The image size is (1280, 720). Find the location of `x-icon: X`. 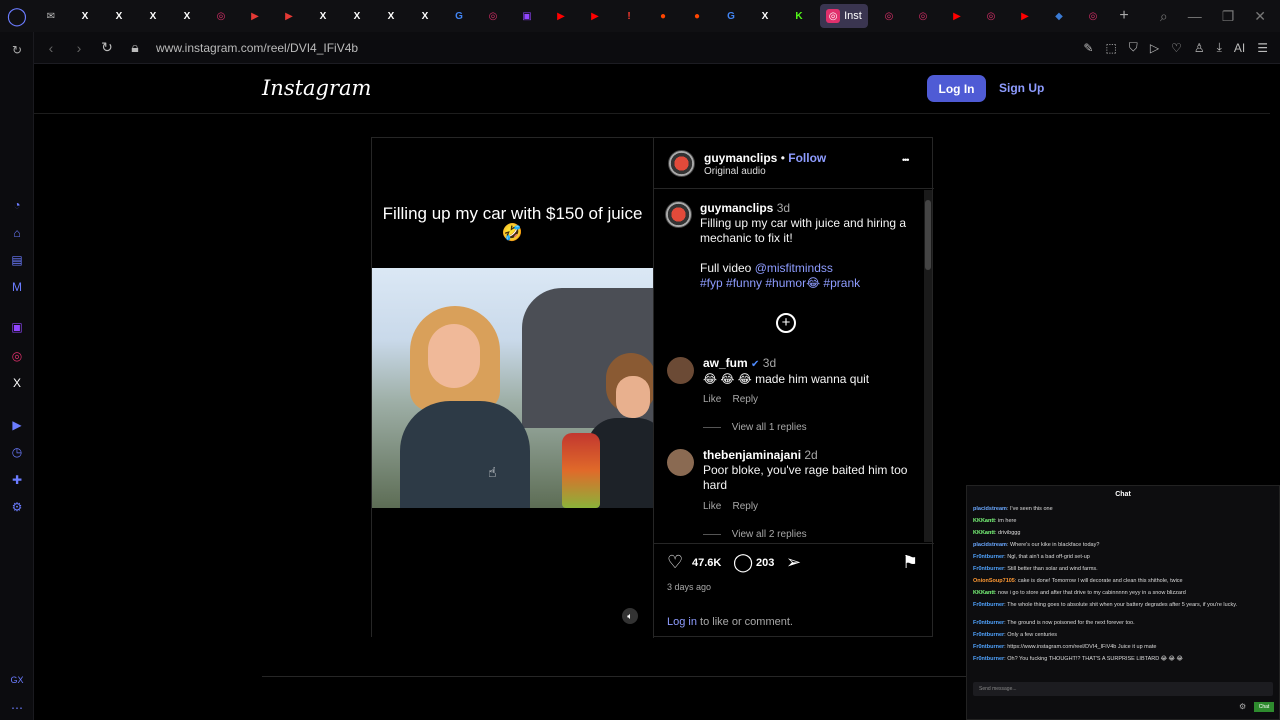

x-icon: X is located at coordinates (17, 383).